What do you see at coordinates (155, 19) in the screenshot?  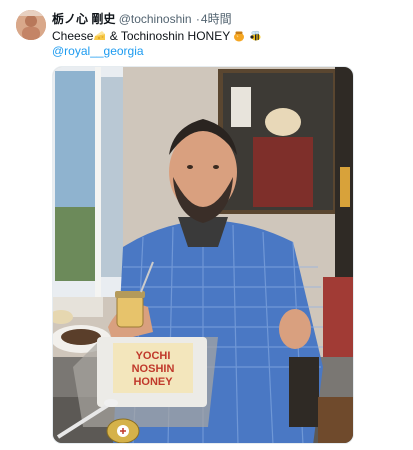 I see `author-handle: @tochinoshin` at bounding box center [155, 19].